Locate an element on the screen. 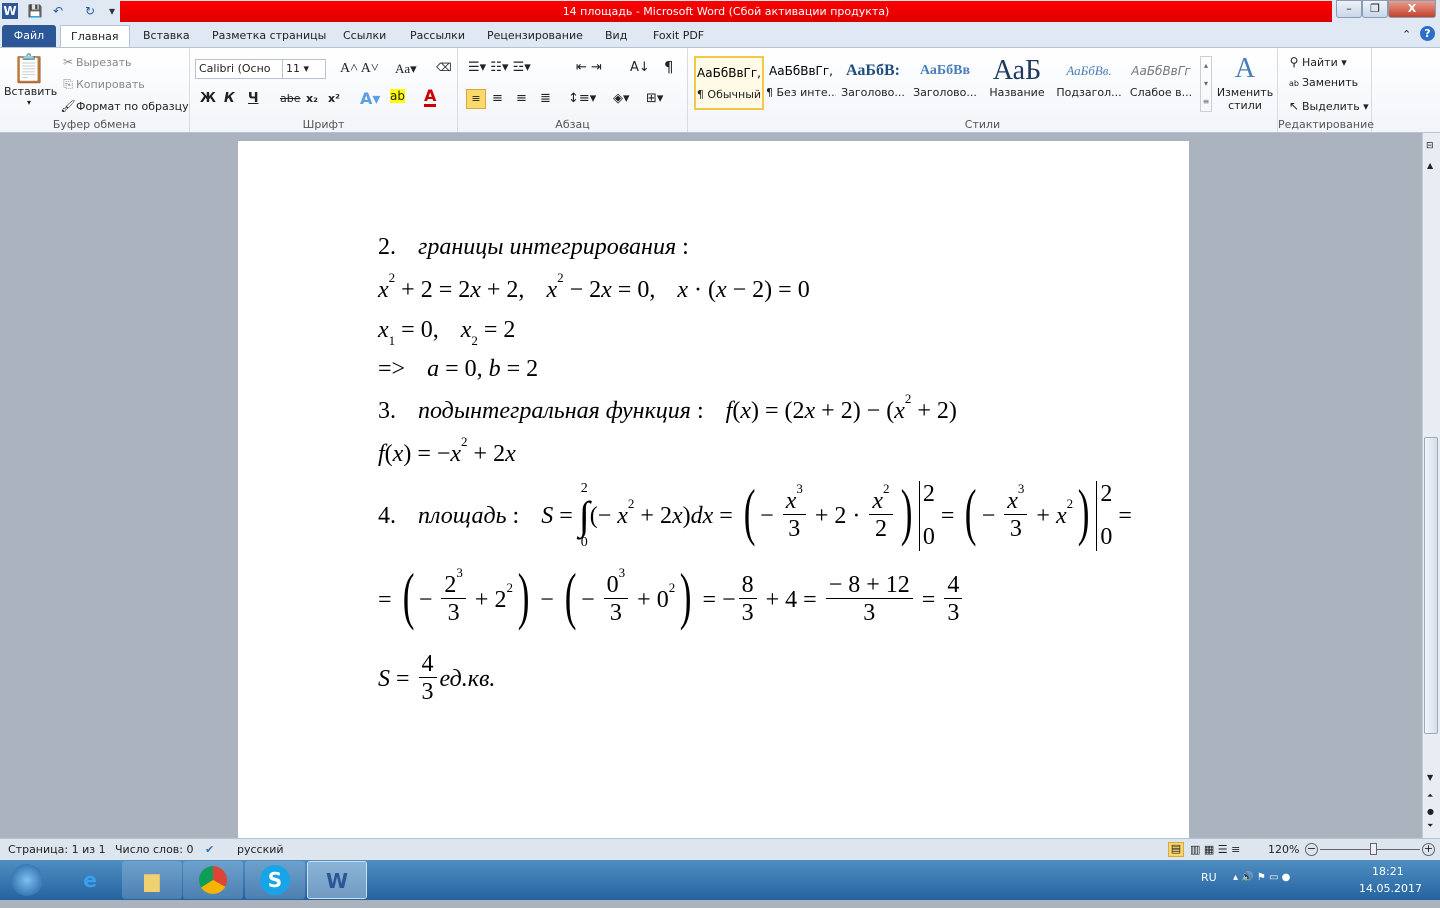 Image resolution: width=1440 pixels, height=908 pixels. styles-scroll: ▴ ▾ ≡ is located at coordinates (1206, 84).